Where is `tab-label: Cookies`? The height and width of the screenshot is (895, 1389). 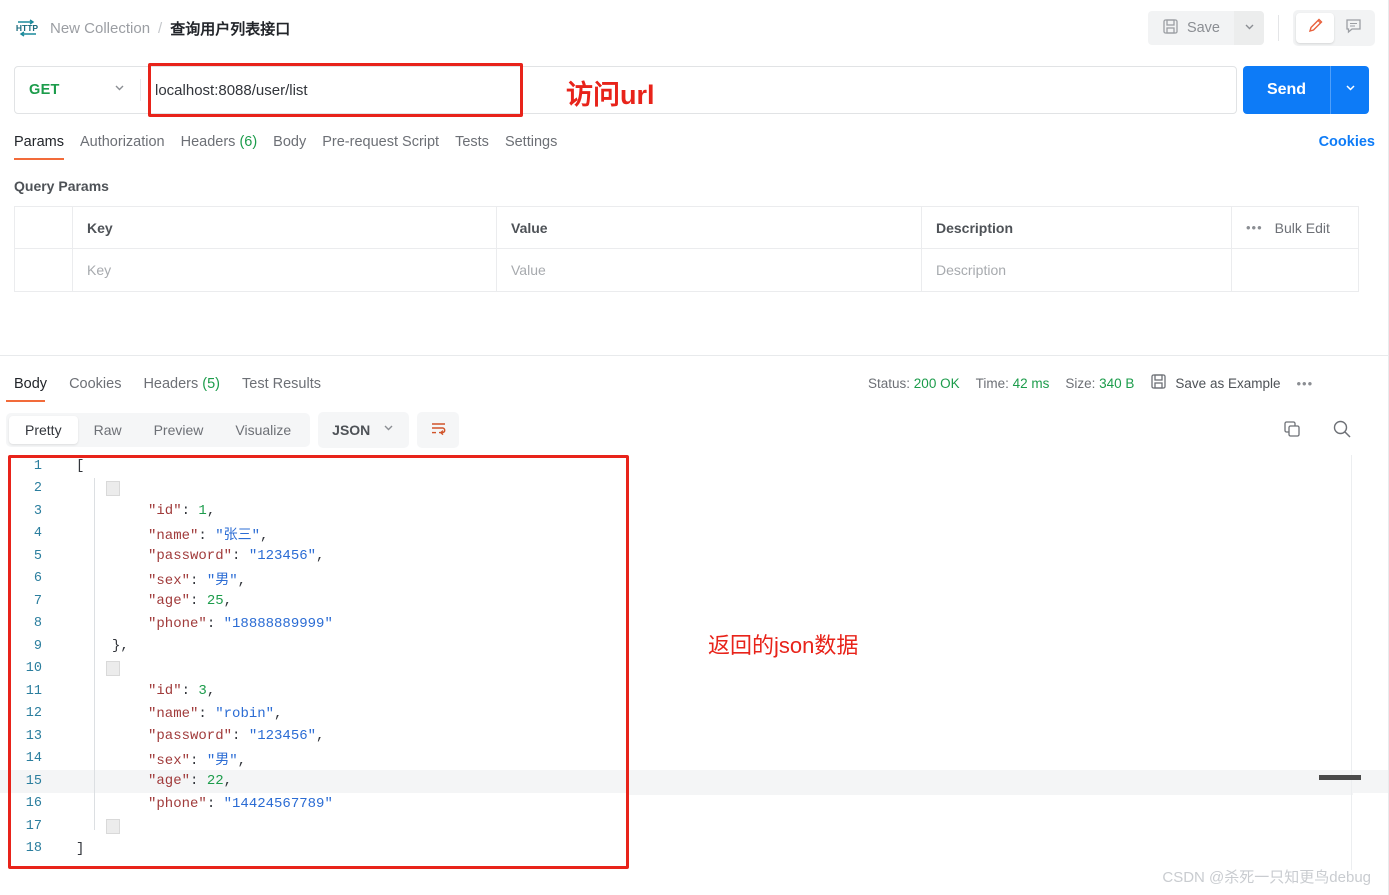
tab-label: Cookies is located at coordinates (95, 384).